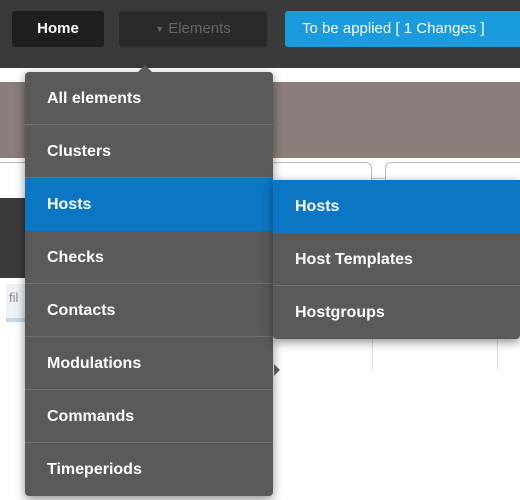 This screenshot has height=500, width=520. I want to click on menu-item-label: Timeperiods, so click(94, 469).